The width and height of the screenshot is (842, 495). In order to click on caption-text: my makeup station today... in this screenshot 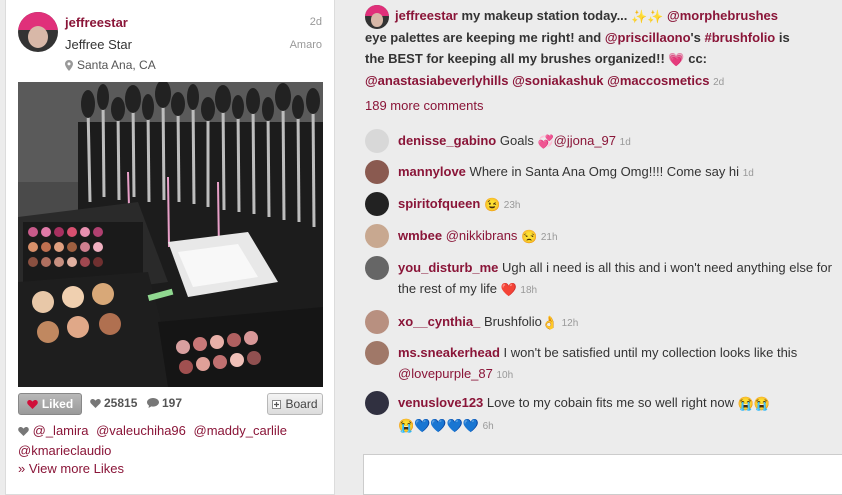, I will do `click(544, 15)`.